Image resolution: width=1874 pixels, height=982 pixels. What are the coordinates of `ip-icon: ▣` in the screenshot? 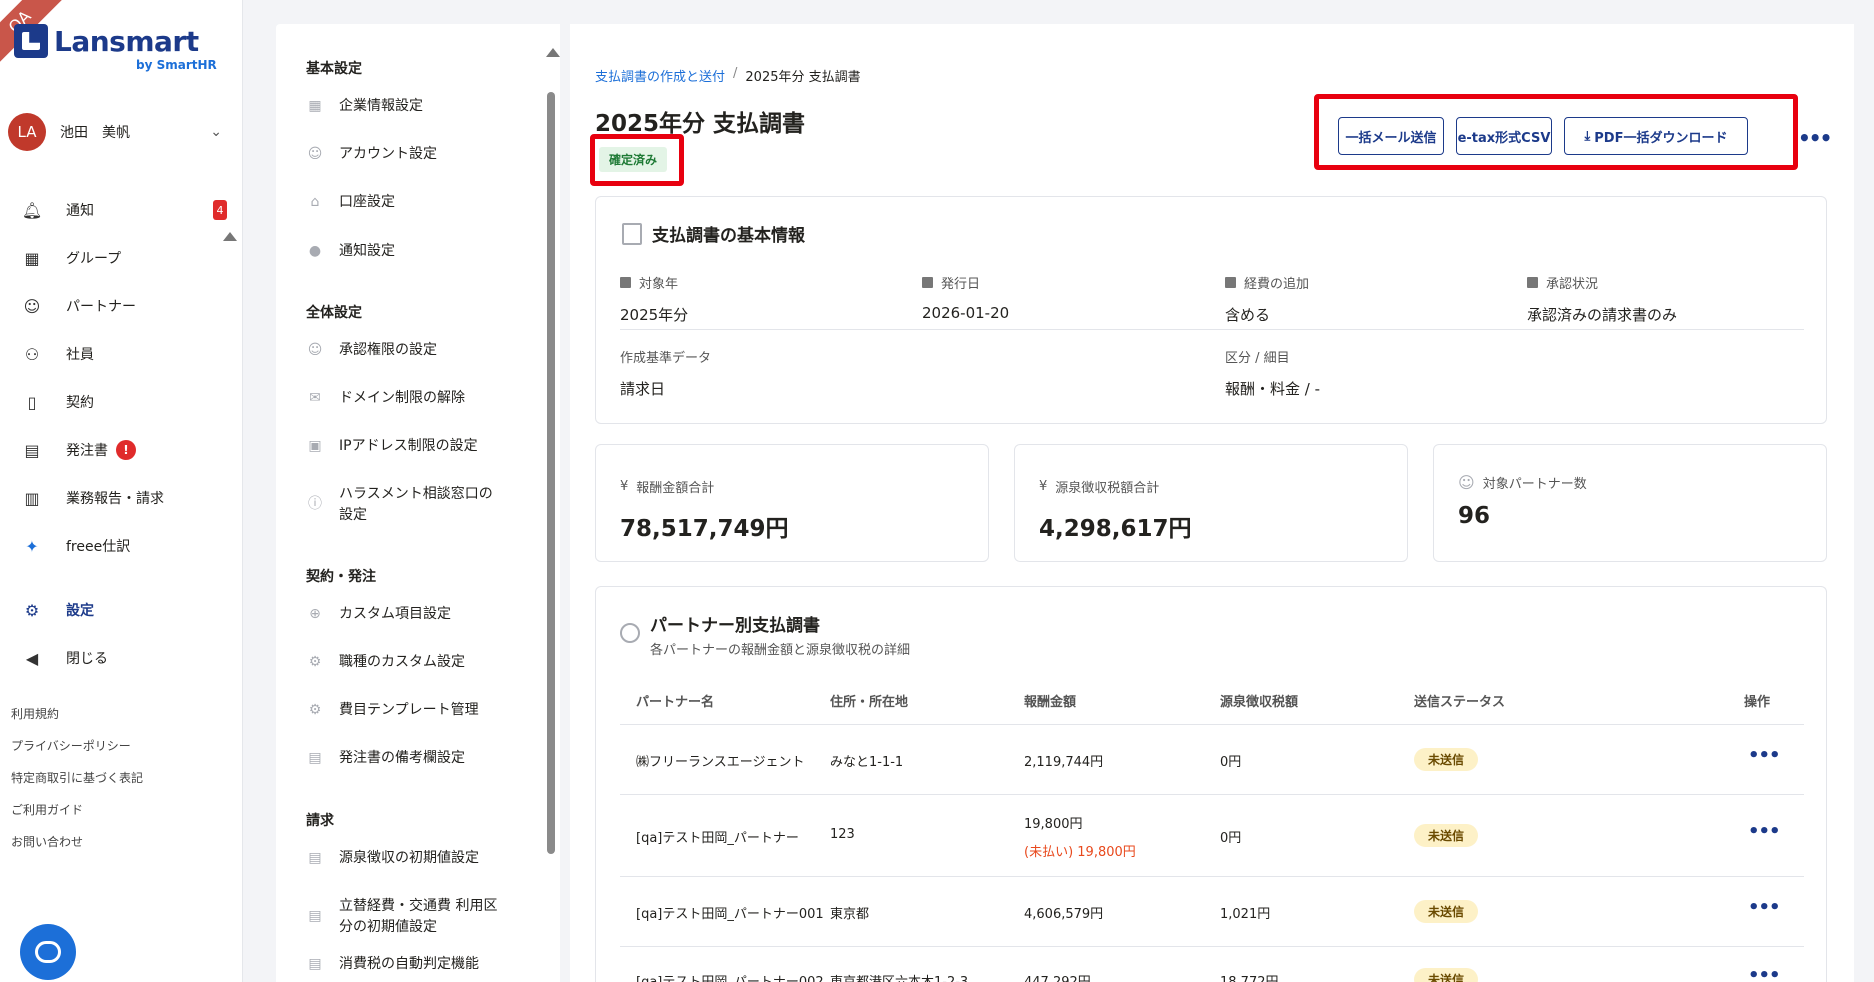 It's located at (315, 445).